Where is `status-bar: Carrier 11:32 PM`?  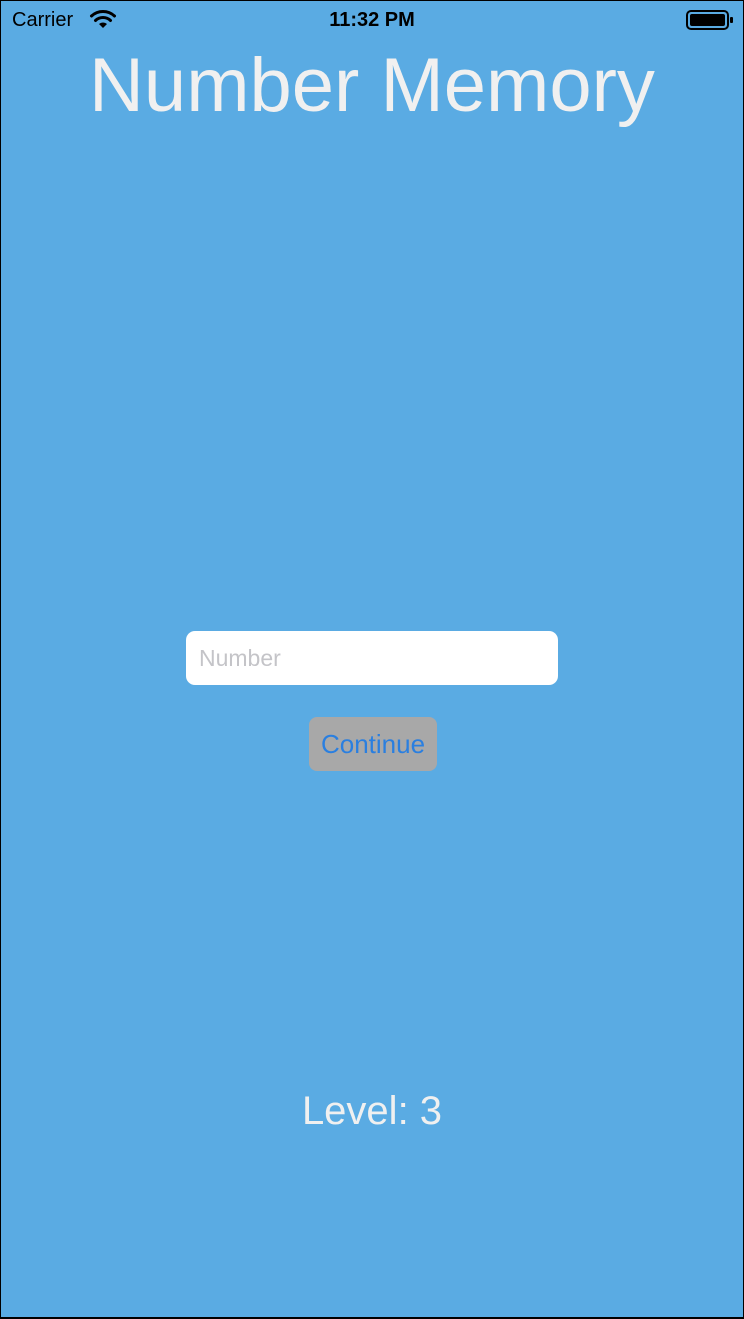
status-bar: Carrier 11:32 PM is located at coordinates (372, 20).